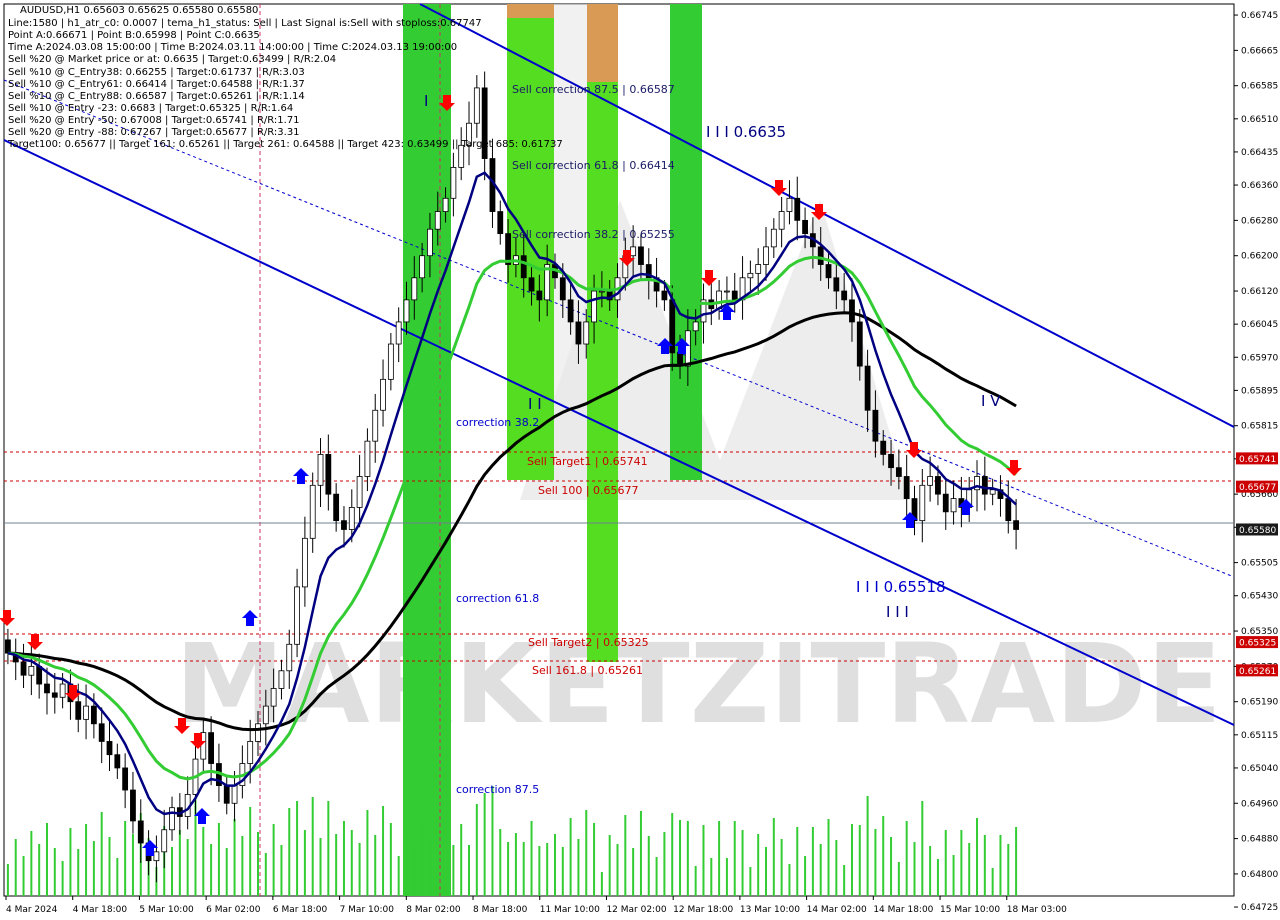 This screenshot has width=1280, height=920. Describe the element at coordinates (1257, 460) in the screenshot. I see `price-badge-label: 0.65741` at that location.